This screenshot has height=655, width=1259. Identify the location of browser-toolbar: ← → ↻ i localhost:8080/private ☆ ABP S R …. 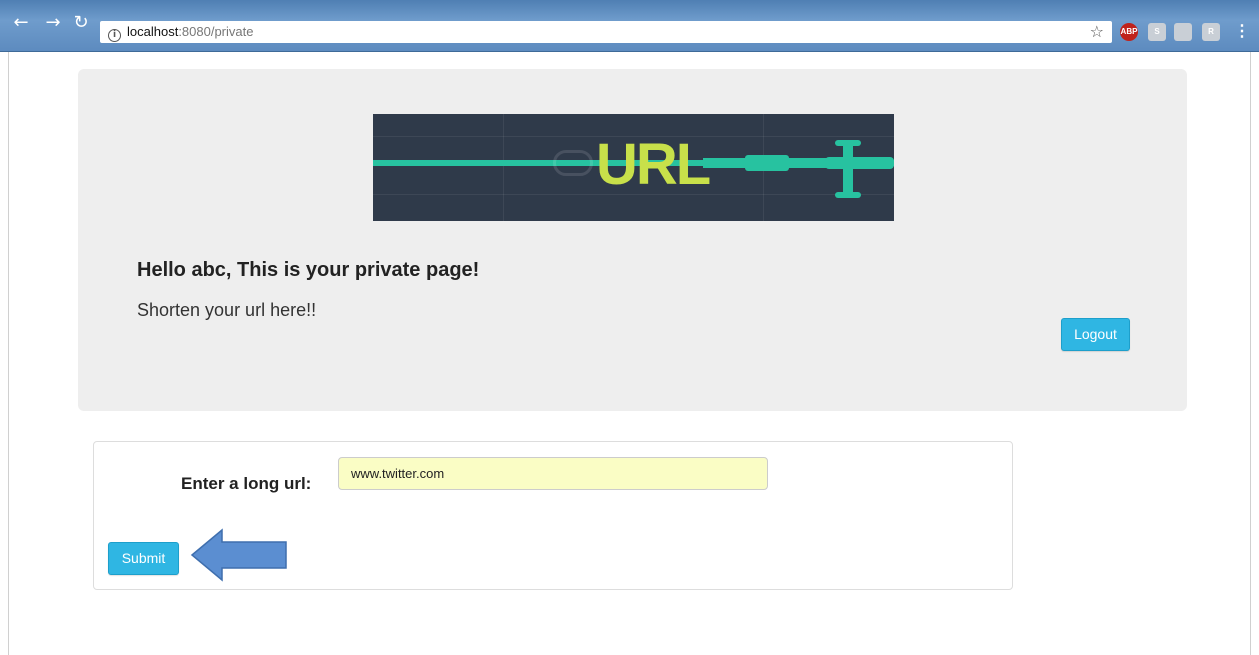
(629, 26).